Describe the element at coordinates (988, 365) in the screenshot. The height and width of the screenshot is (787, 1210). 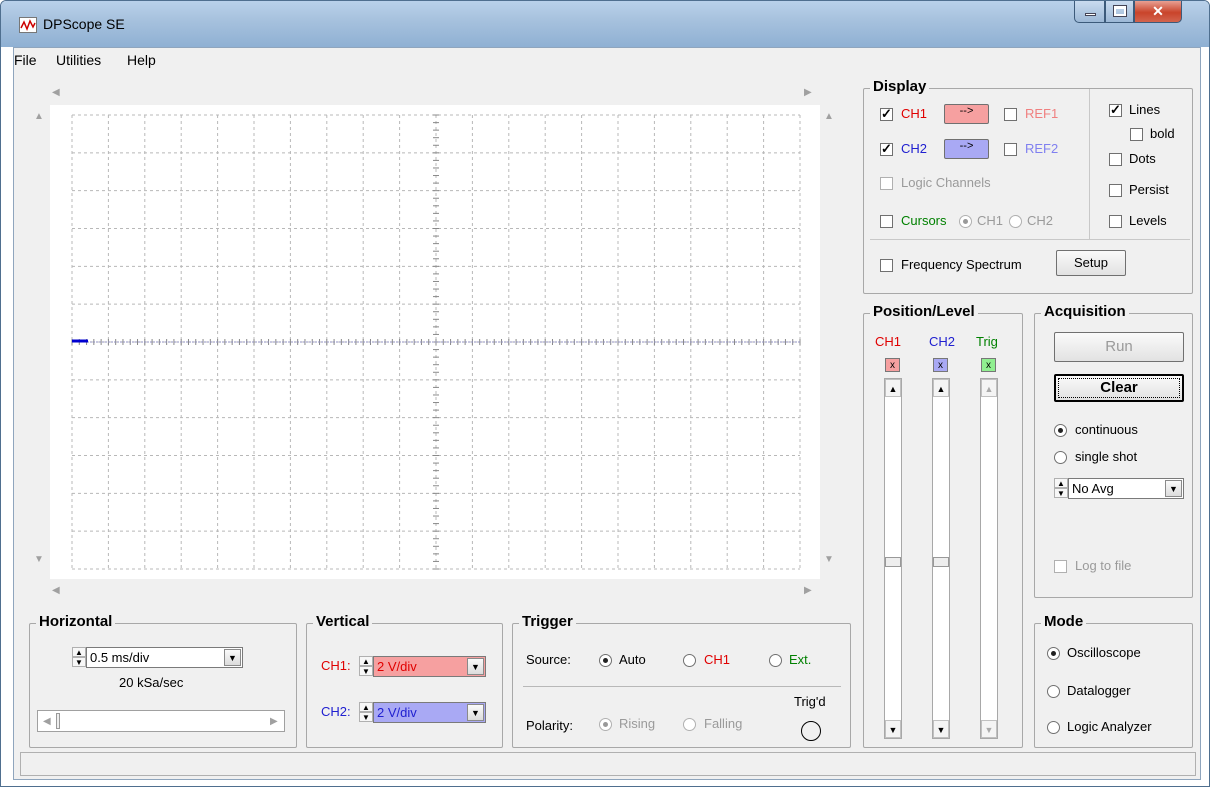
I see `trig-reset-button: x` at that location.